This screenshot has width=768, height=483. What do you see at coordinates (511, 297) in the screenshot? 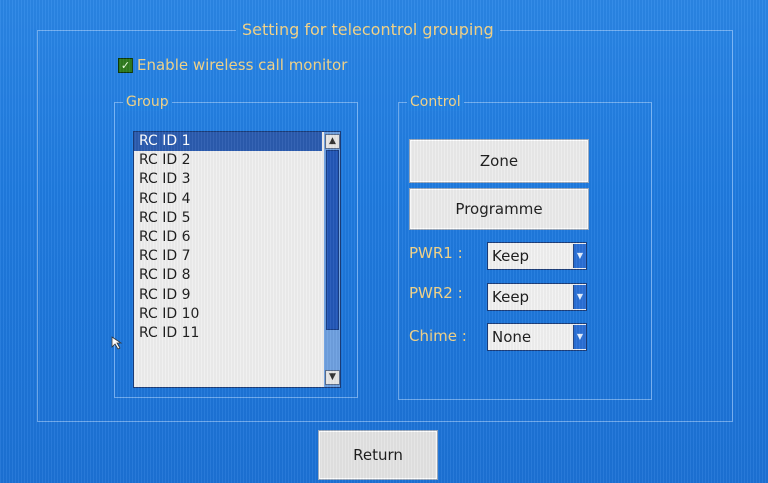
I see `pwr2-value: Keep` at bounding box center [511, 297].